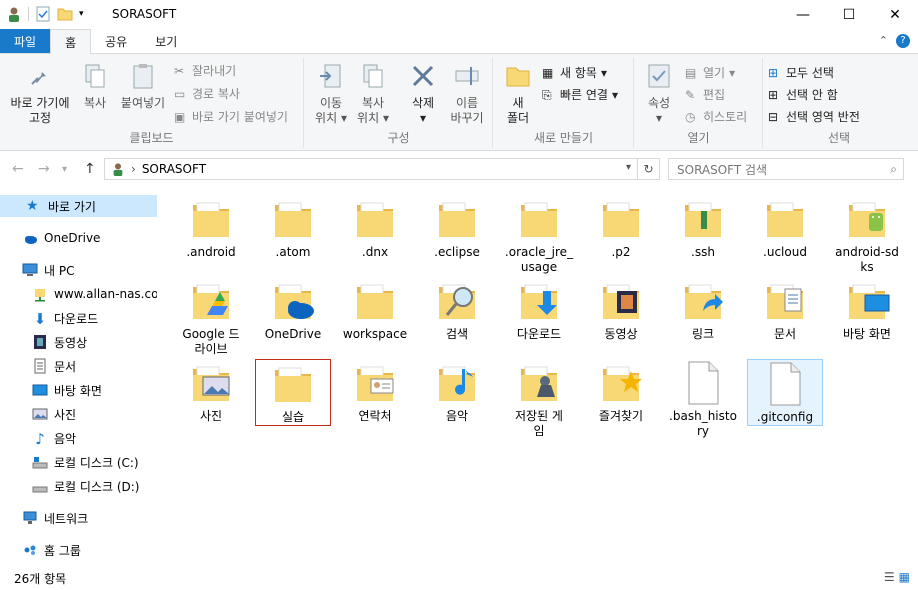 The image size is (918, 590). Describe the element at coordinates (457, 227) in the screenshot. I see `eclipse-folder: .eclipse` at that location.